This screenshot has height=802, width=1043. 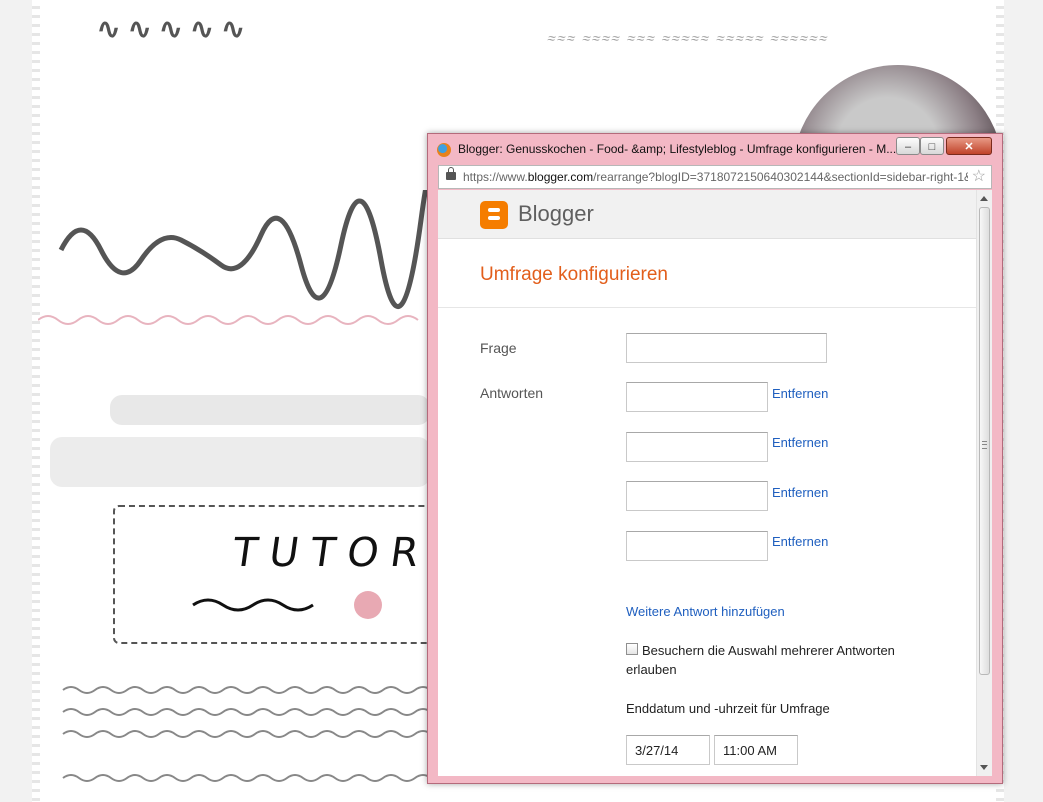 What do you see at coordinates (756, 750) in the screenshot?
I see `end-time-input` at bounding box center [756, 750].